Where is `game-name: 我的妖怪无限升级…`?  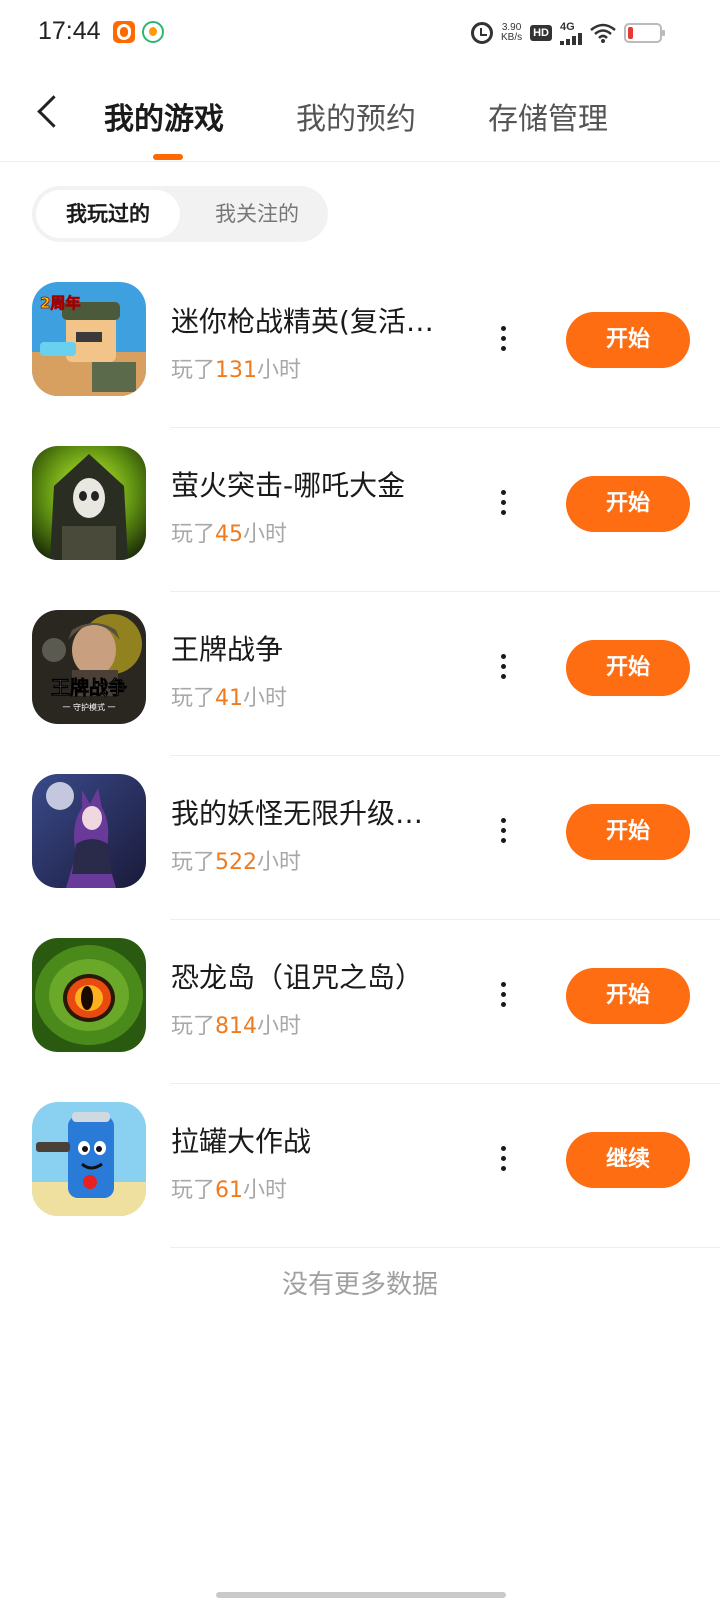 game-name: 我的妖怪无限升级… is located at coordinates (297, 813).